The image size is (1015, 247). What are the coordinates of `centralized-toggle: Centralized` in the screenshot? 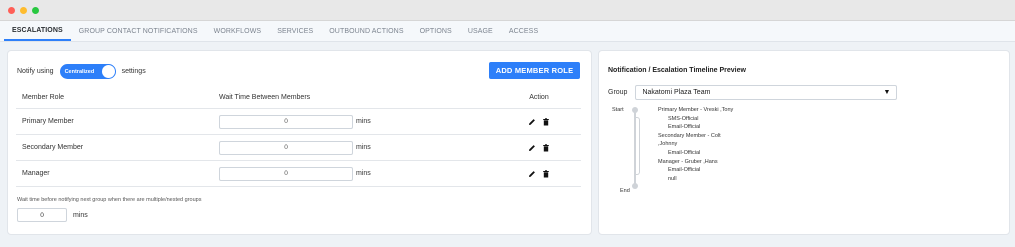 It's located at (87, 71).